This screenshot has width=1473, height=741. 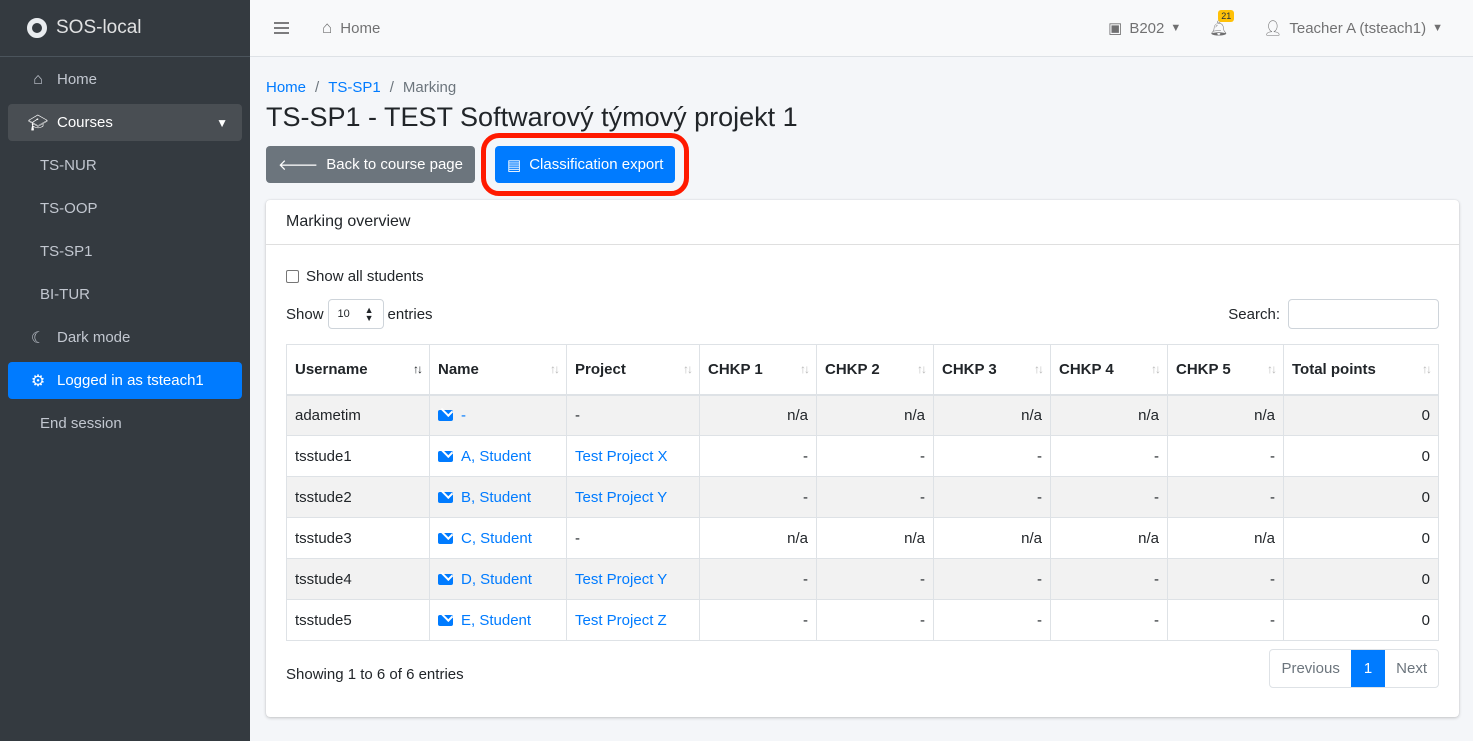 I want to click on sidebar-item-courses: 🎓︎ Courses ▼, so click(x=125, y=122).